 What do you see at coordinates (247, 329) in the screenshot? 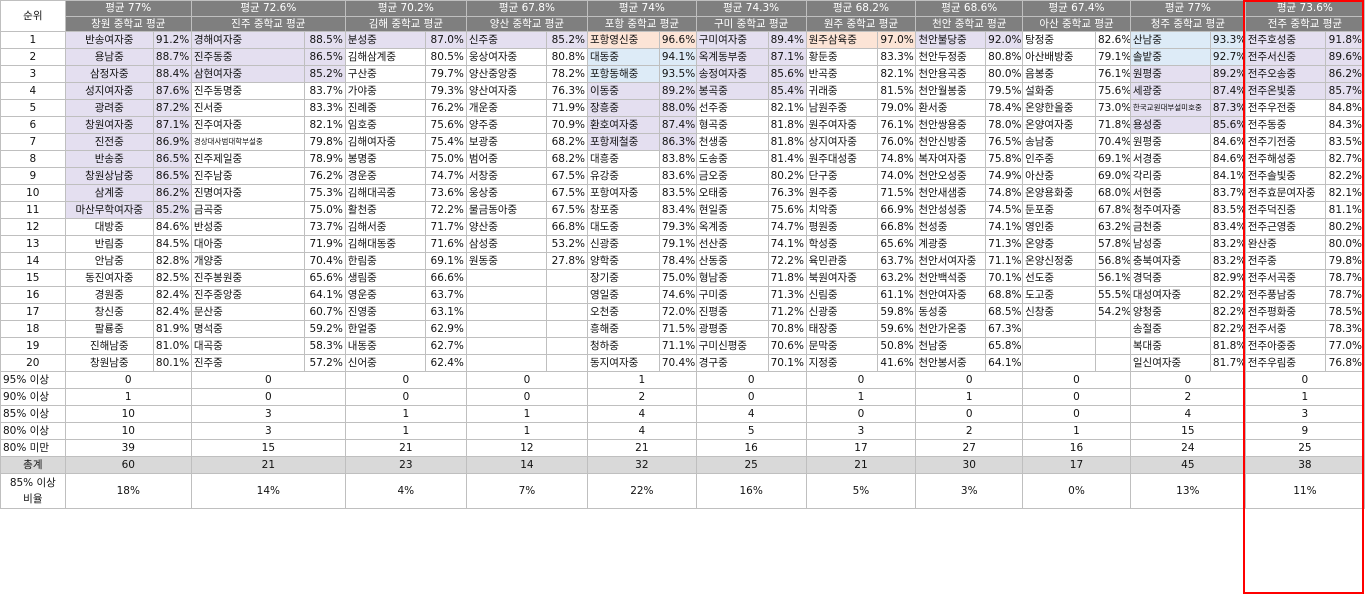
I see `school-name-cell: 명석중` at bounding box center [247, 329].